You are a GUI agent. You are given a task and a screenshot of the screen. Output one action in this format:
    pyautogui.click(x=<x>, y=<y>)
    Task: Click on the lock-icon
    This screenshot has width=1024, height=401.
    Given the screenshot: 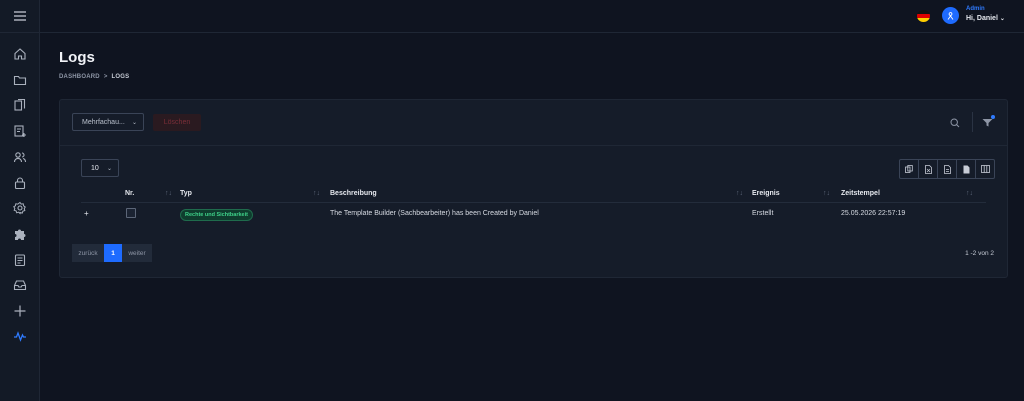 What is the action you would take?
    pyautogui.click(x=19, y=183)
    